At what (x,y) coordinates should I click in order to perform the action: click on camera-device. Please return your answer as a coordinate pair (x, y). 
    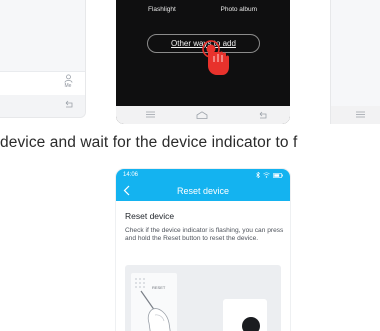
    Looking at the image, I should click on (245, 315).